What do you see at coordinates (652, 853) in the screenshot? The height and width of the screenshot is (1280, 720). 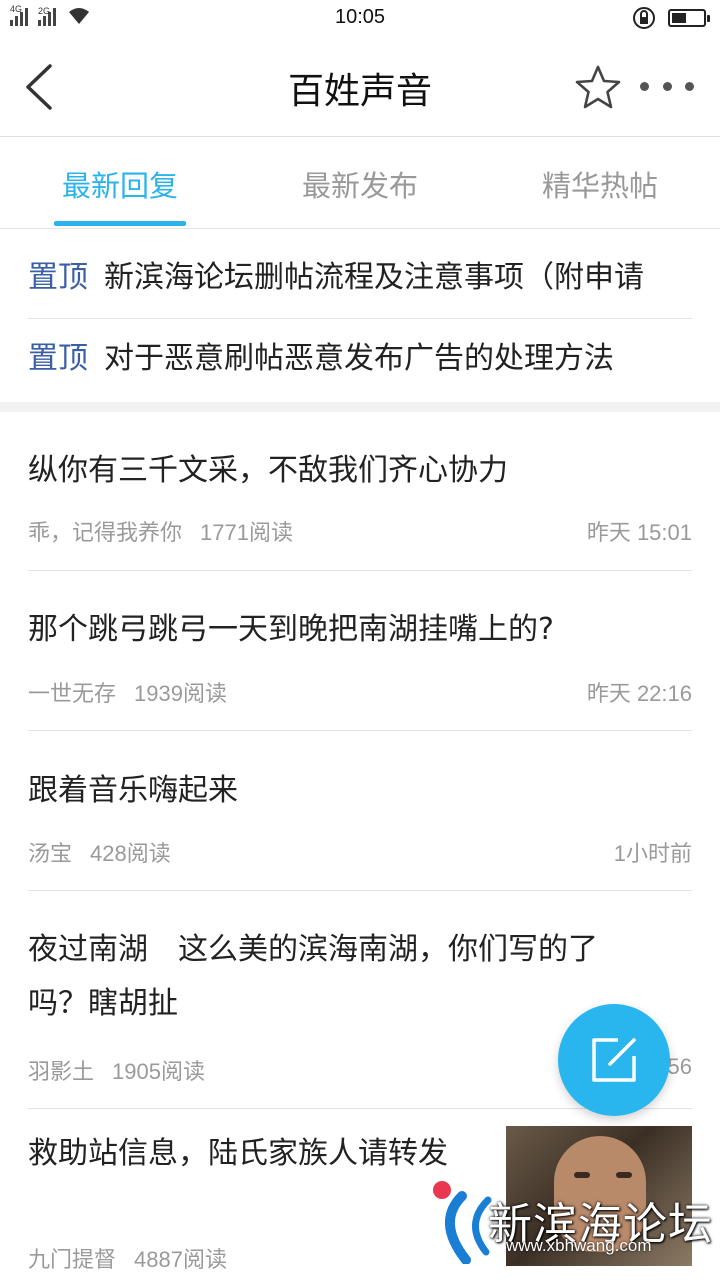 I see `post-time: 1小时前` at bounding box center [652, 853].